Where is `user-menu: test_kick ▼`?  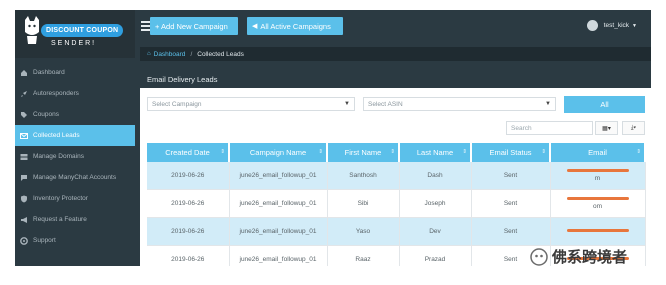 user-menu: test_kick ▼ is located at coordinates (611, 25).